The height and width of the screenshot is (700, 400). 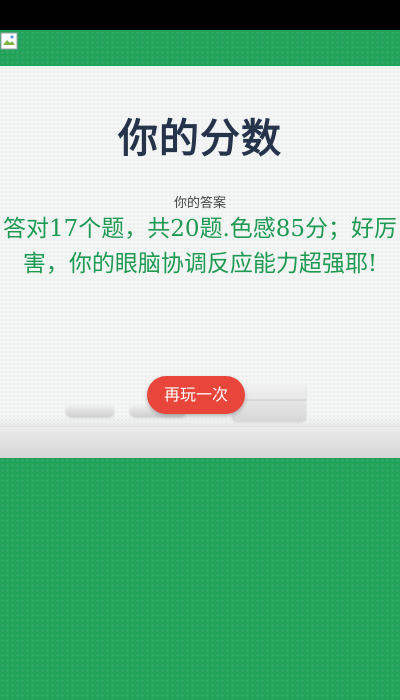 What do you see at coordinates (9, 41) in the screenshot?
I see `broken-image-icon` at bounding box center [9, 41].